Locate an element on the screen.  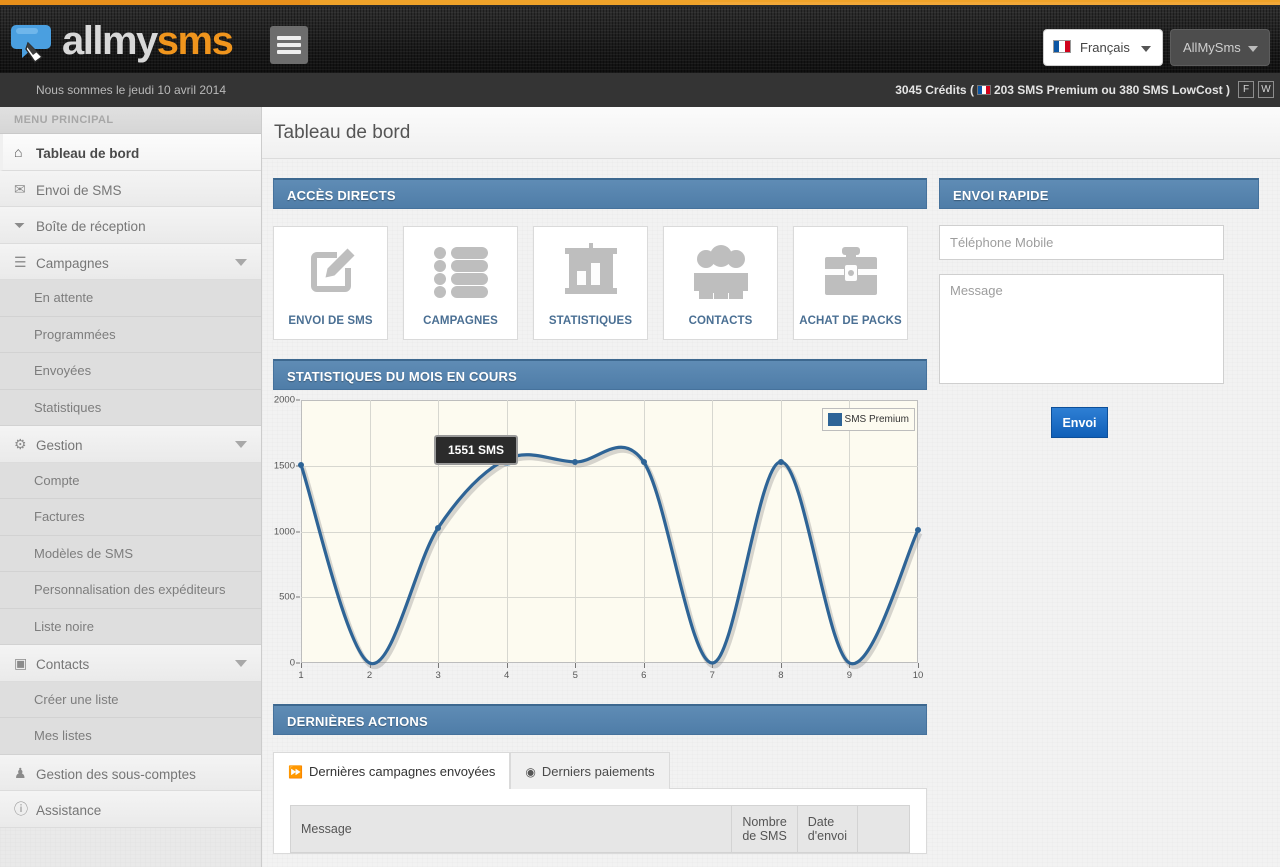
tab-label: Dernières campagnes envoyées is located at coordinates (402, 771).